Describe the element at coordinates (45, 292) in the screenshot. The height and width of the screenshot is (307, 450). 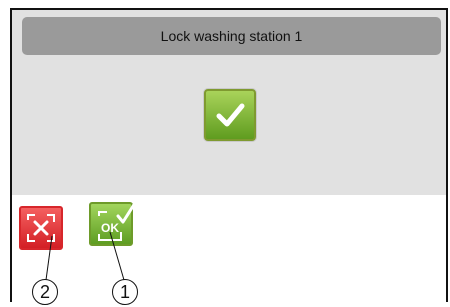
I see `callout-number-2: 2` at that location.